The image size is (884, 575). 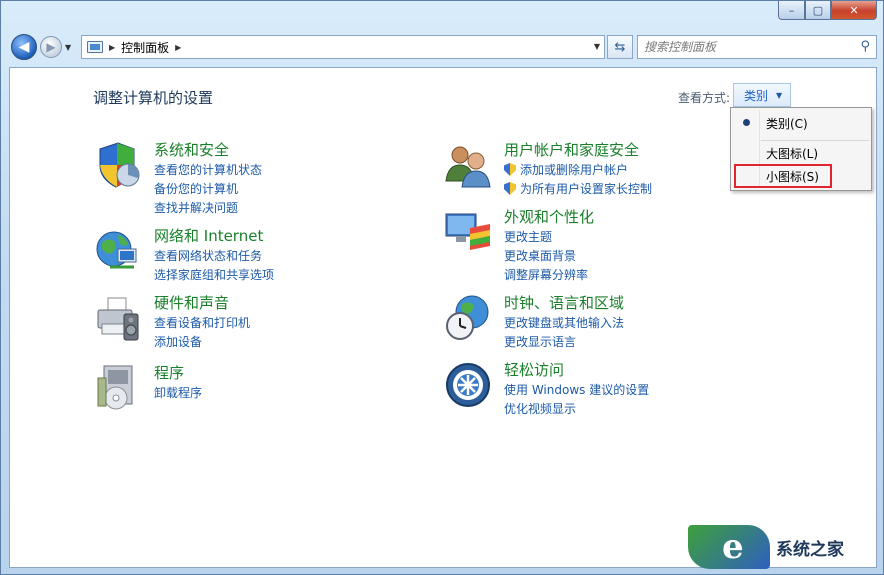 I want to click on link-change-keyboard: 更改键盘或其他输入法, so click(x=564, y=323).